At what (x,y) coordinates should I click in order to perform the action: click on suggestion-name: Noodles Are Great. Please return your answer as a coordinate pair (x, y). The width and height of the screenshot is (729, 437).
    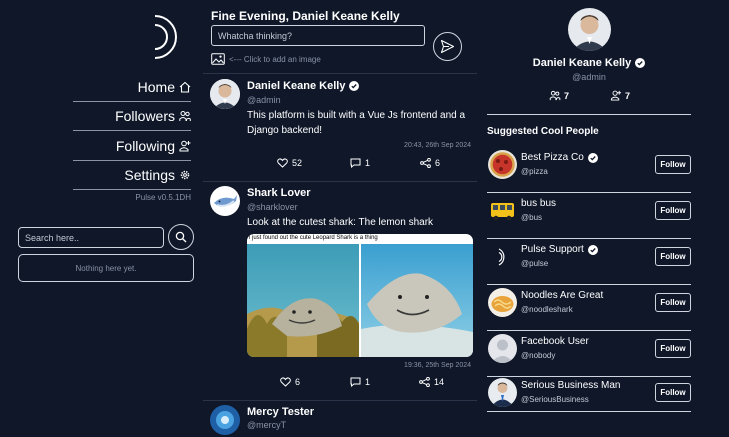
    Looking at the image, I should click on (562, 295).